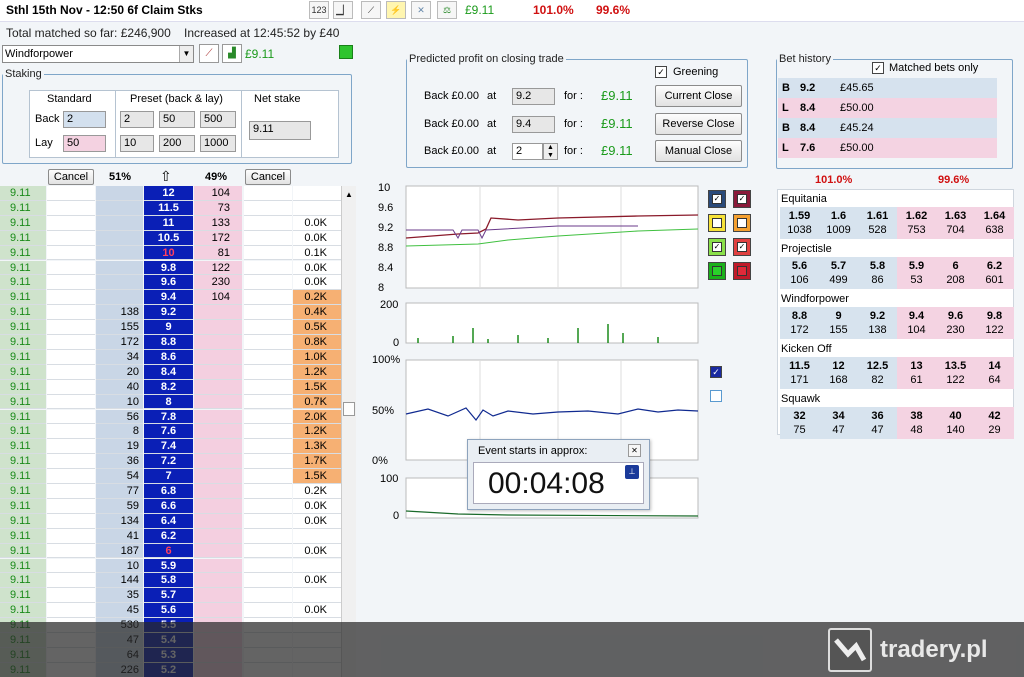 The height and width of the screenshot is (677, 1024). What do you see at coordinates (177, 536) in the screenshot?
I see `ladder-row: 9.11 41 6.2` at bounding box center [177, 536].